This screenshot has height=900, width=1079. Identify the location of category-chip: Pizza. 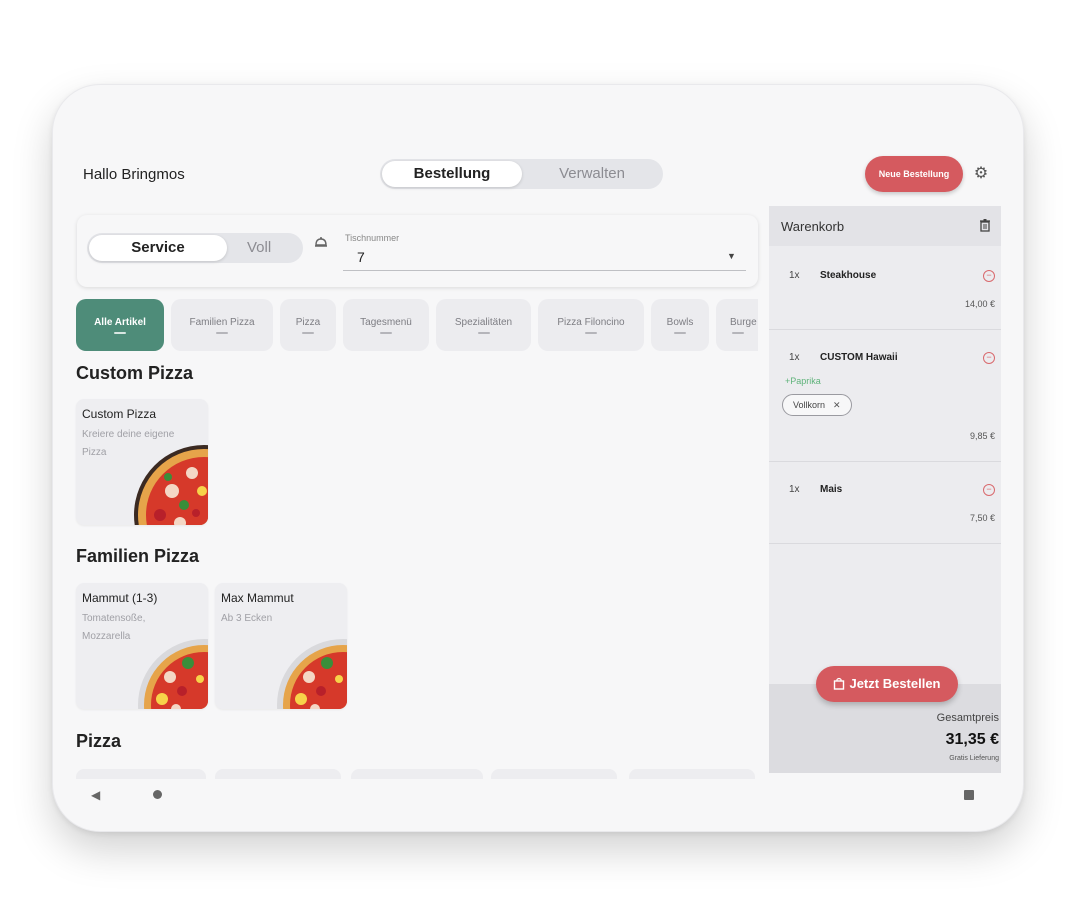
(308, 325).